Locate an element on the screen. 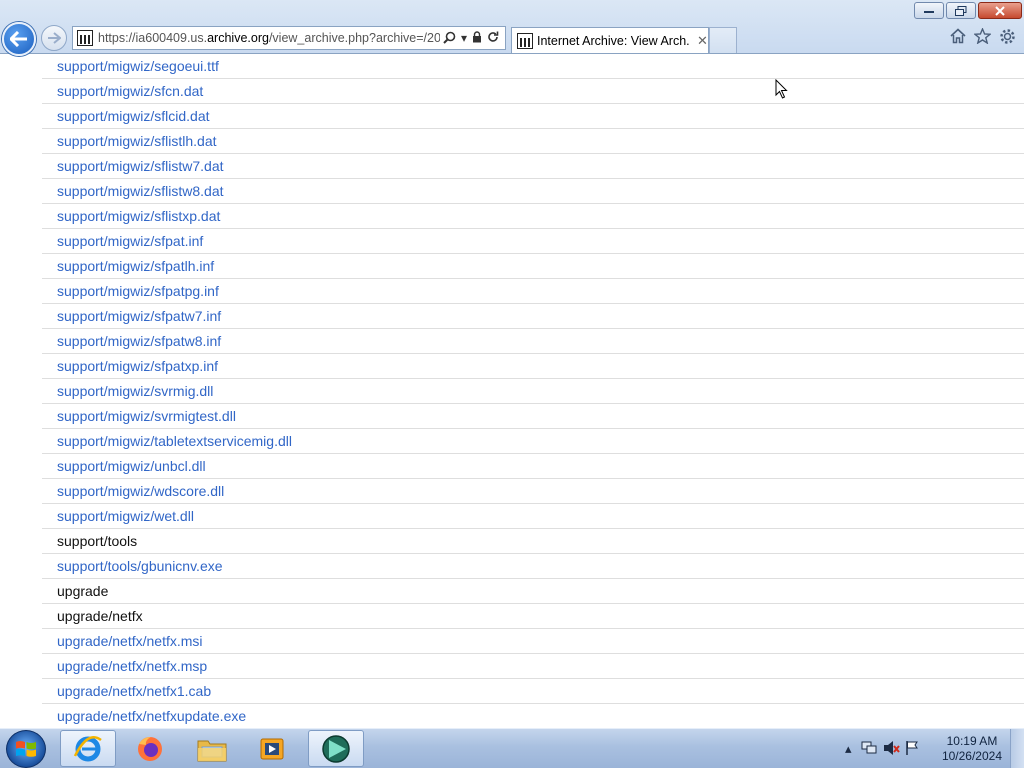  file-link: support/migwiz/sfpatxp.inf is located at coordinates (533, 366).